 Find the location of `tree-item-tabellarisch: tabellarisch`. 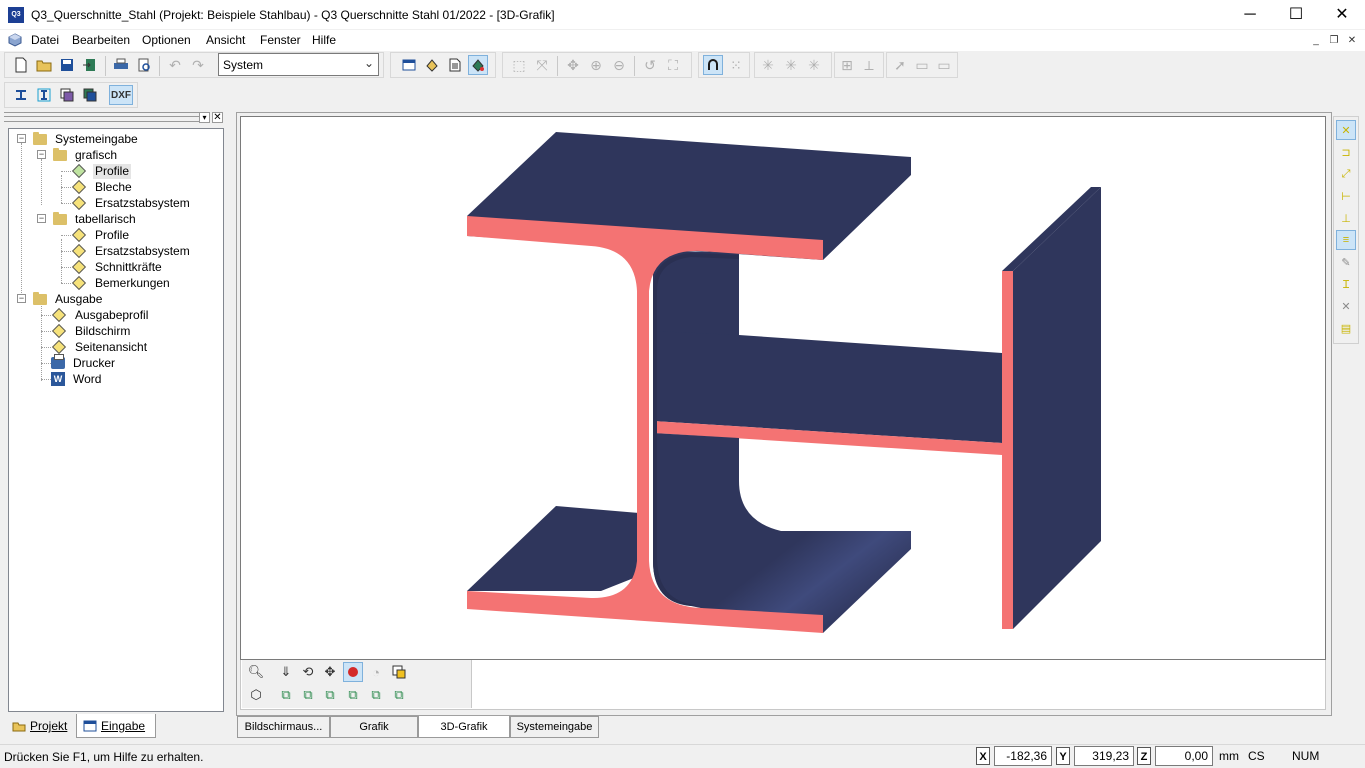

tree-item-tabellarisch: tabellarisch is located at coordinates (95, 219).